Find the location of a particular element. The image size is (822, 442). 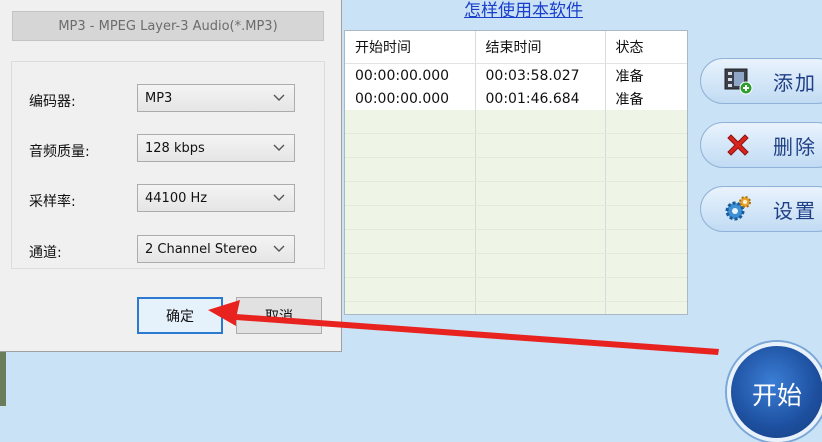

channel-value: 2 Channel Stereo is located at coordinates (201, 249).